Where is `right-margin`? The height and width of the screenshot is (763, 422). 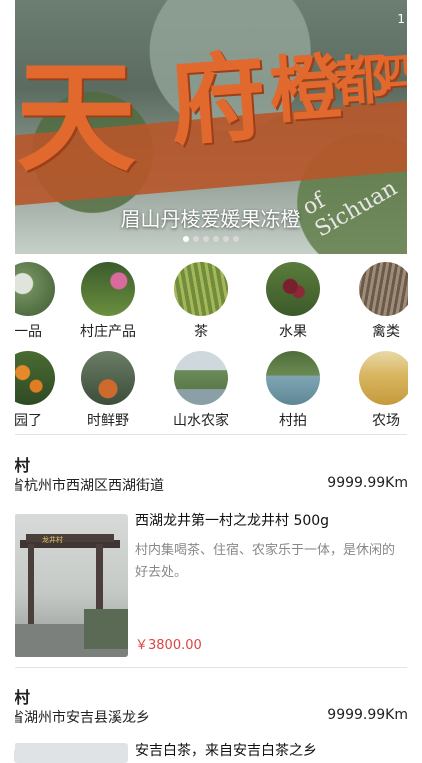 right-margin is located at coordinates (415, 375).